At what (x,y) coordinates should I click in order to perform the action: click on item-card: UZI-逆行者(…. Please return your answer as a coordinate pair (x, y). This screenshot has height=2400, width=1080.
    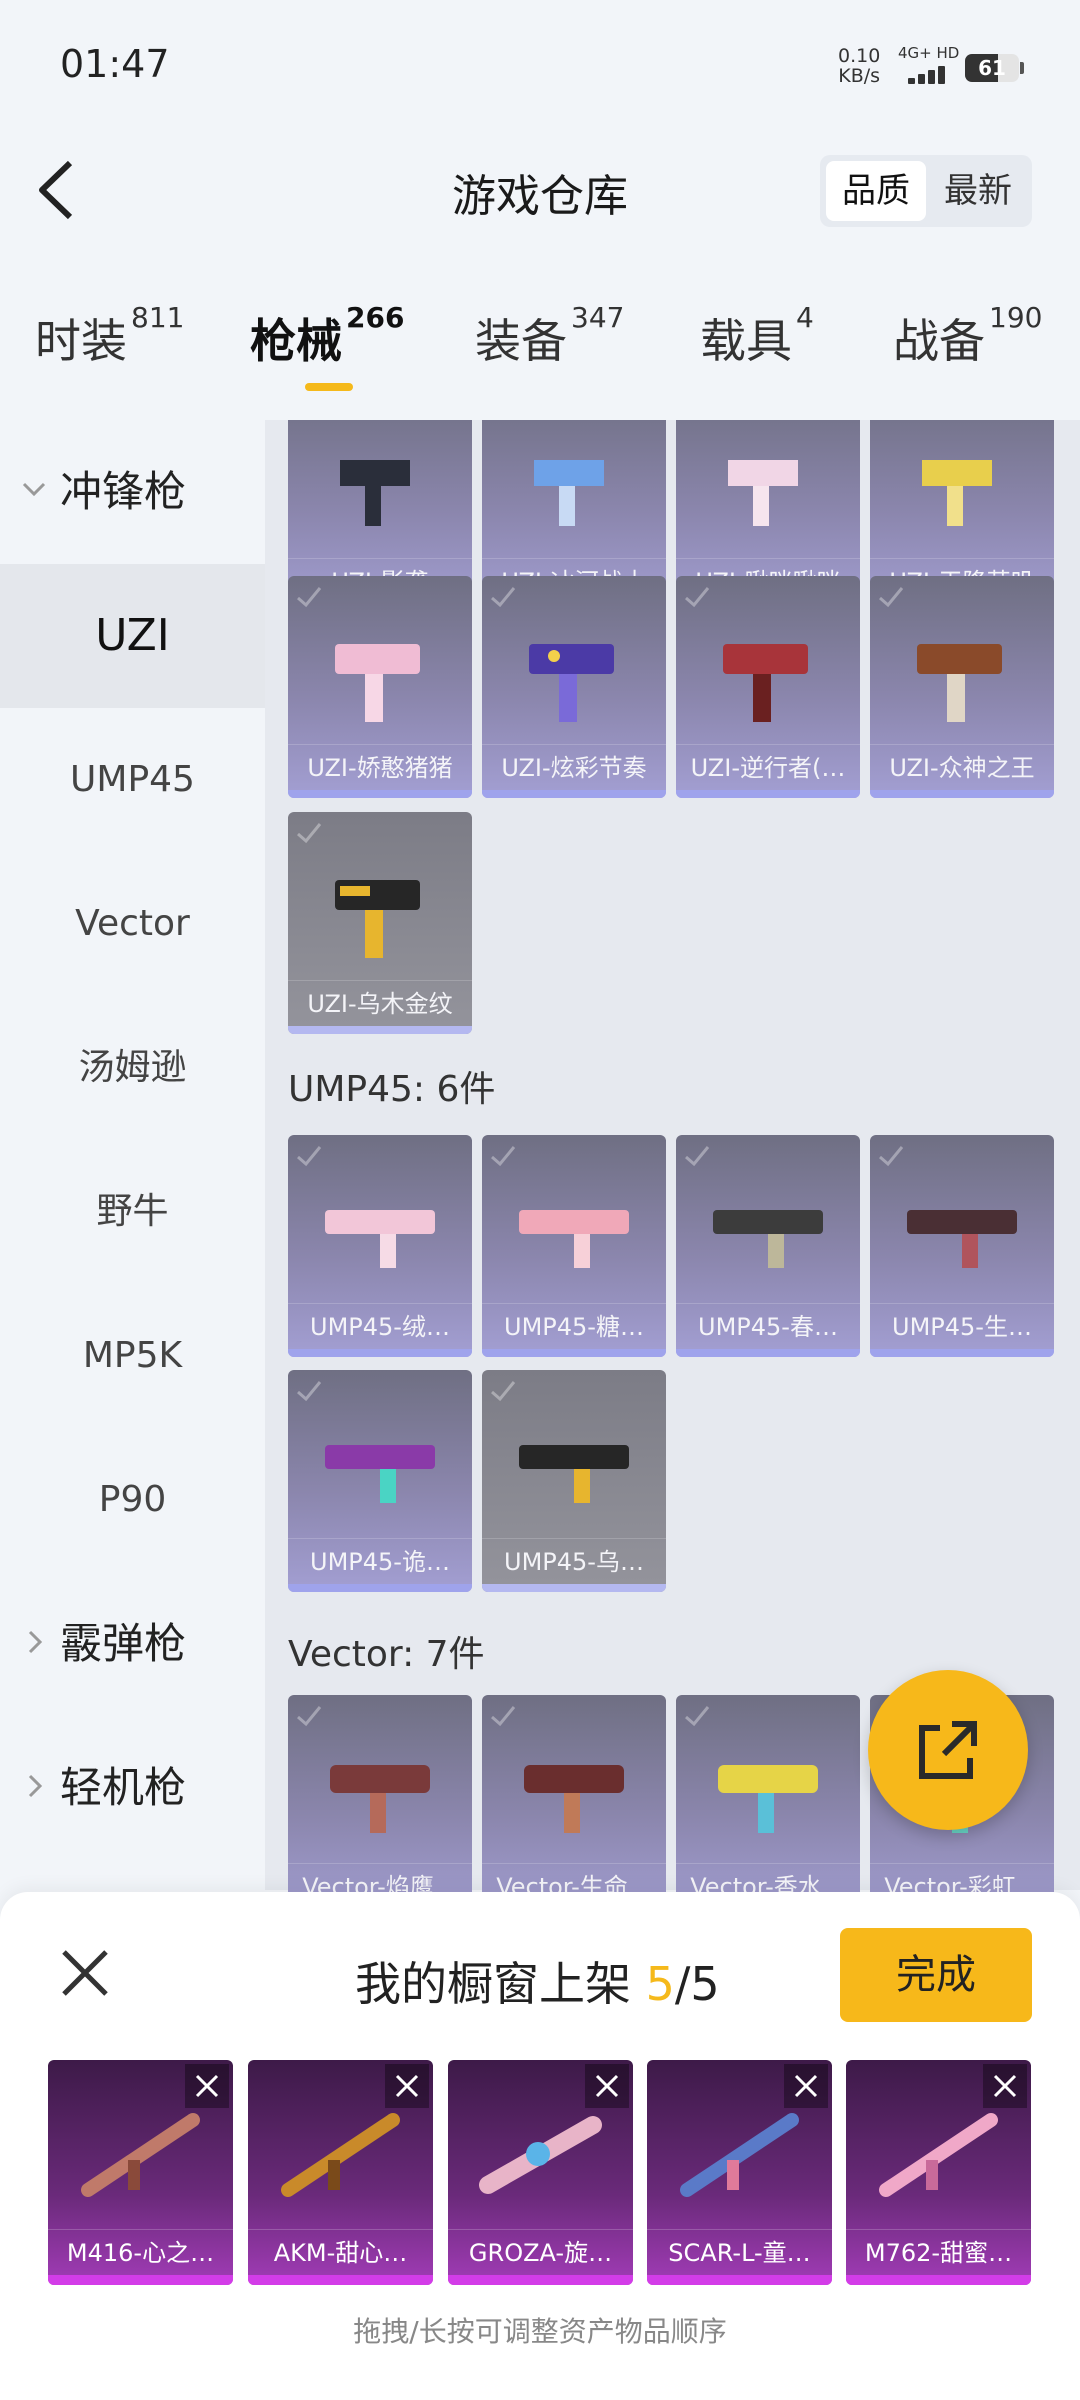
    Looking at the image, I should click on (768, 687).